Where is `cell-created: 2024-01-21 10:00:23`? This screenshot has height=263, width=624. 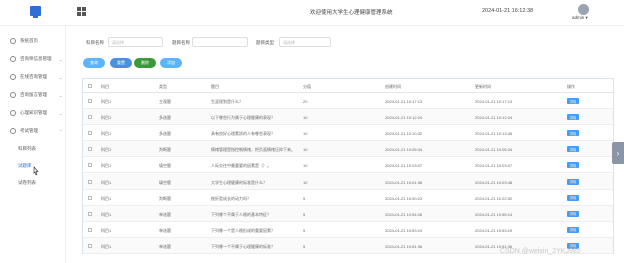
cell-created: 2024-01-21 10:00:23 is located at coordinates (404, 198).